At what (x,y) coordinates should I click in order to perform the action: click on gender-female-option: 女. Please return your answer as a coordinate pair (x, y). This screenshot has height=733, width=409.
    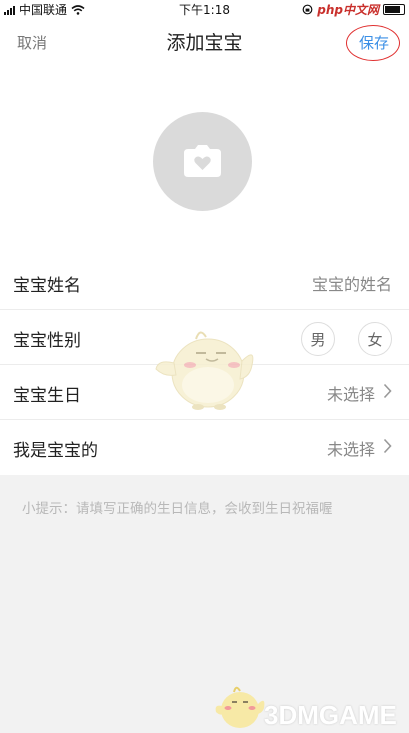
    Looking at the image, I should click on (375, 339).